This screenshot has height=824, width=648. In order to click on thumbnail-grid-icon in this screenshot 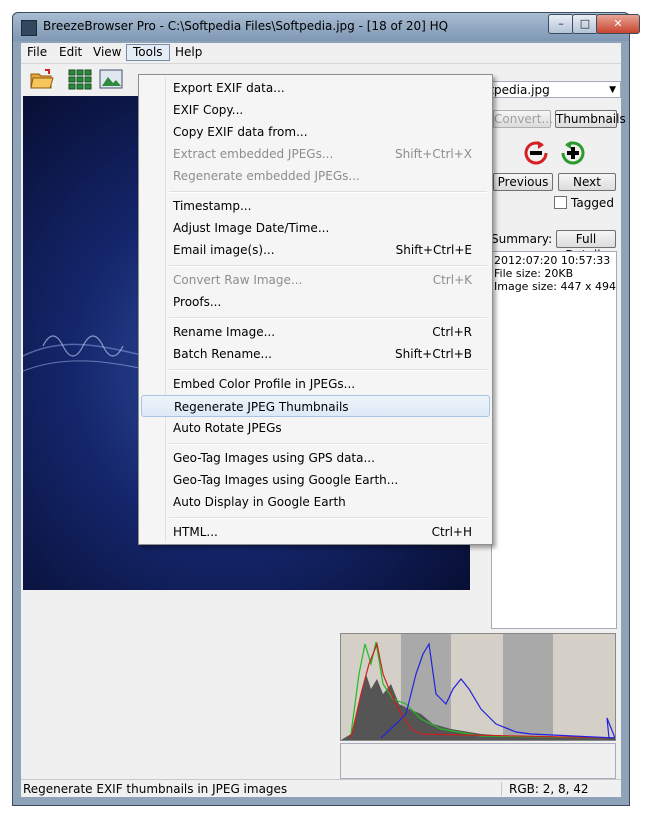, I will do `click(80, 79)`.